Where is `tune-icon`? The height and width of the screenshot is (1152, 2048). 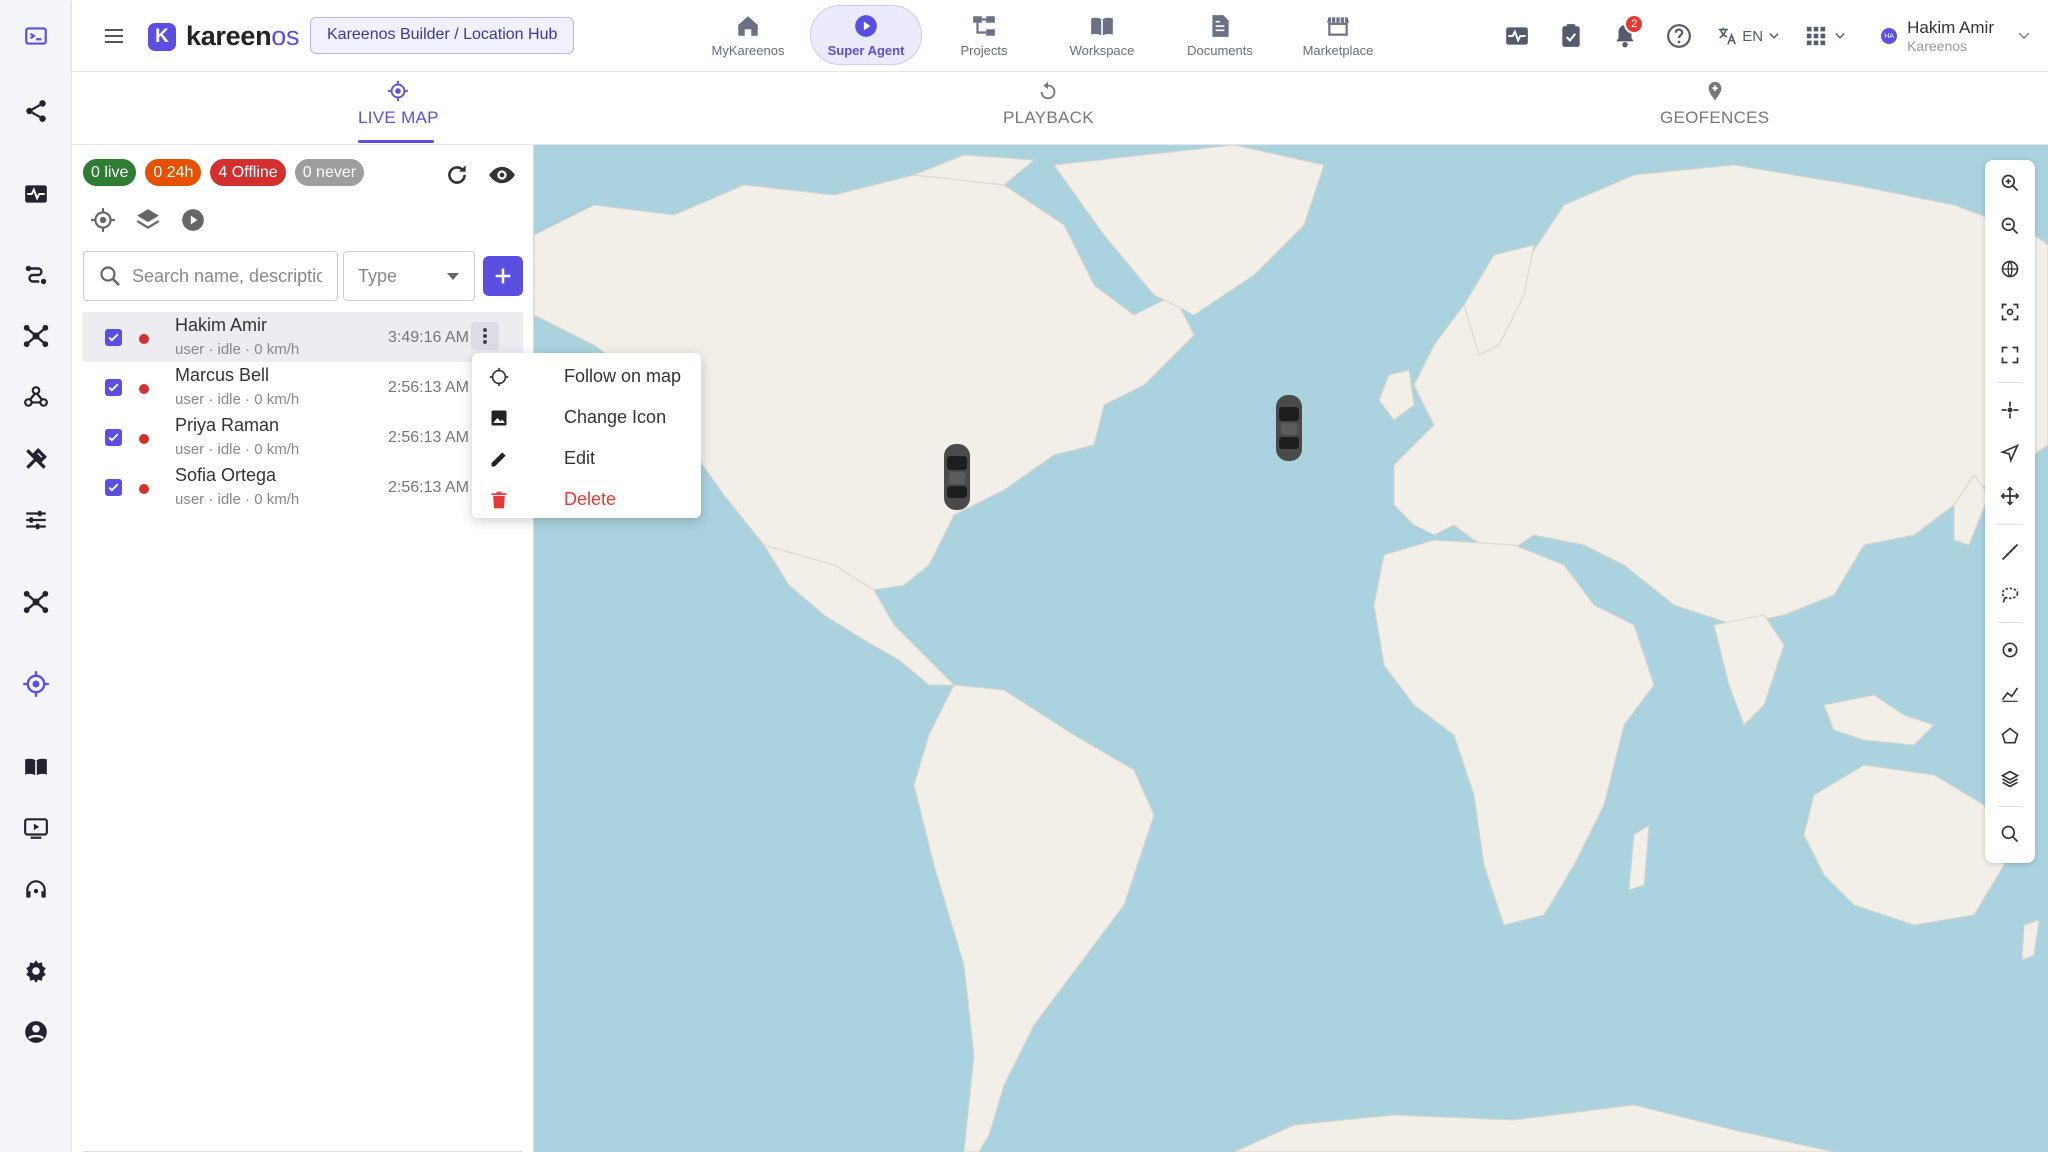 tune-icon is located at coordinates (36, 520).